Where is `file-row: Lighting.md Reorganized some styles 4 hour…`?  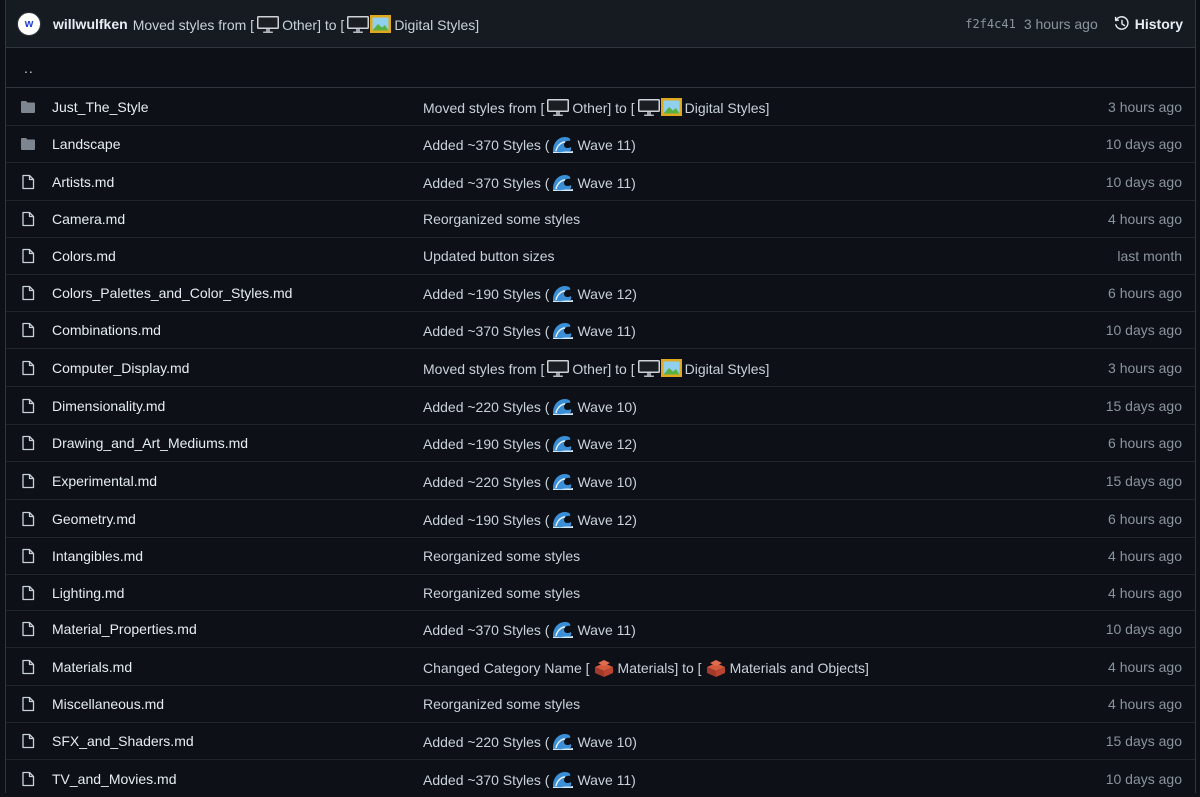
file-row: Lighting.md Reorganized some styles 4 hour… is located at coordinates (600, 593).